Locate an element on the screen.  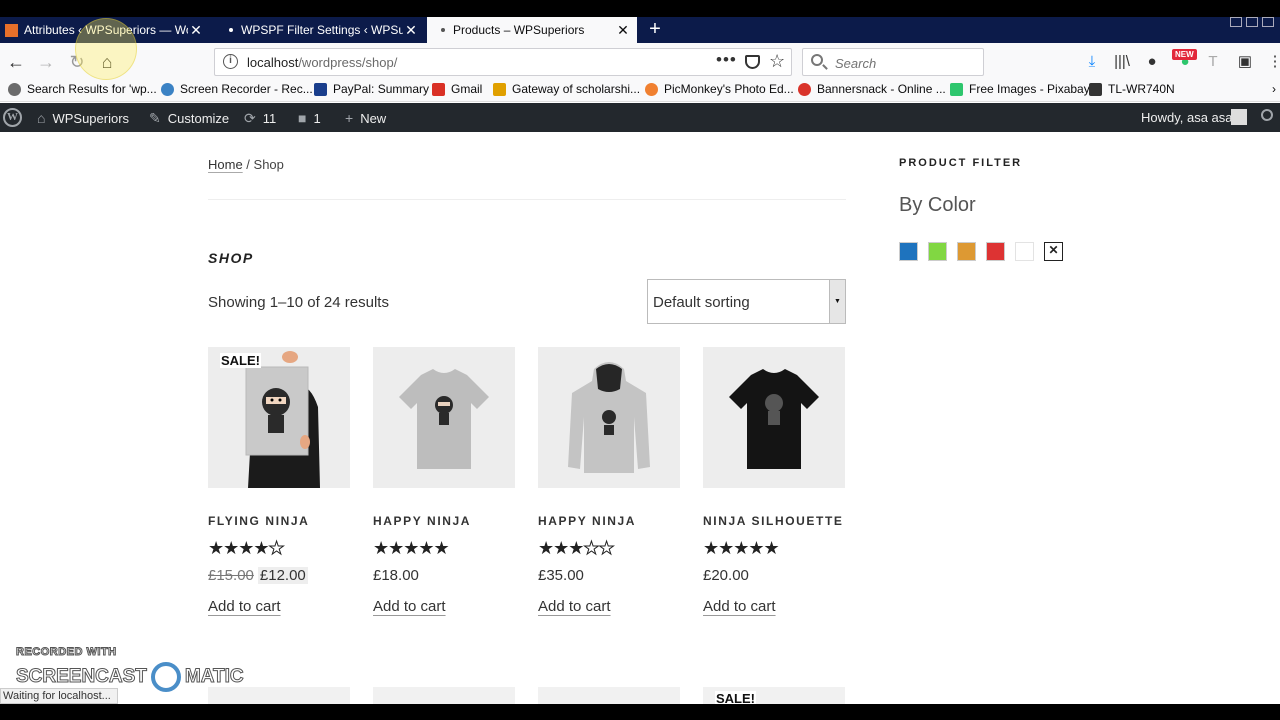
divider is located at coordinates (527, 199).